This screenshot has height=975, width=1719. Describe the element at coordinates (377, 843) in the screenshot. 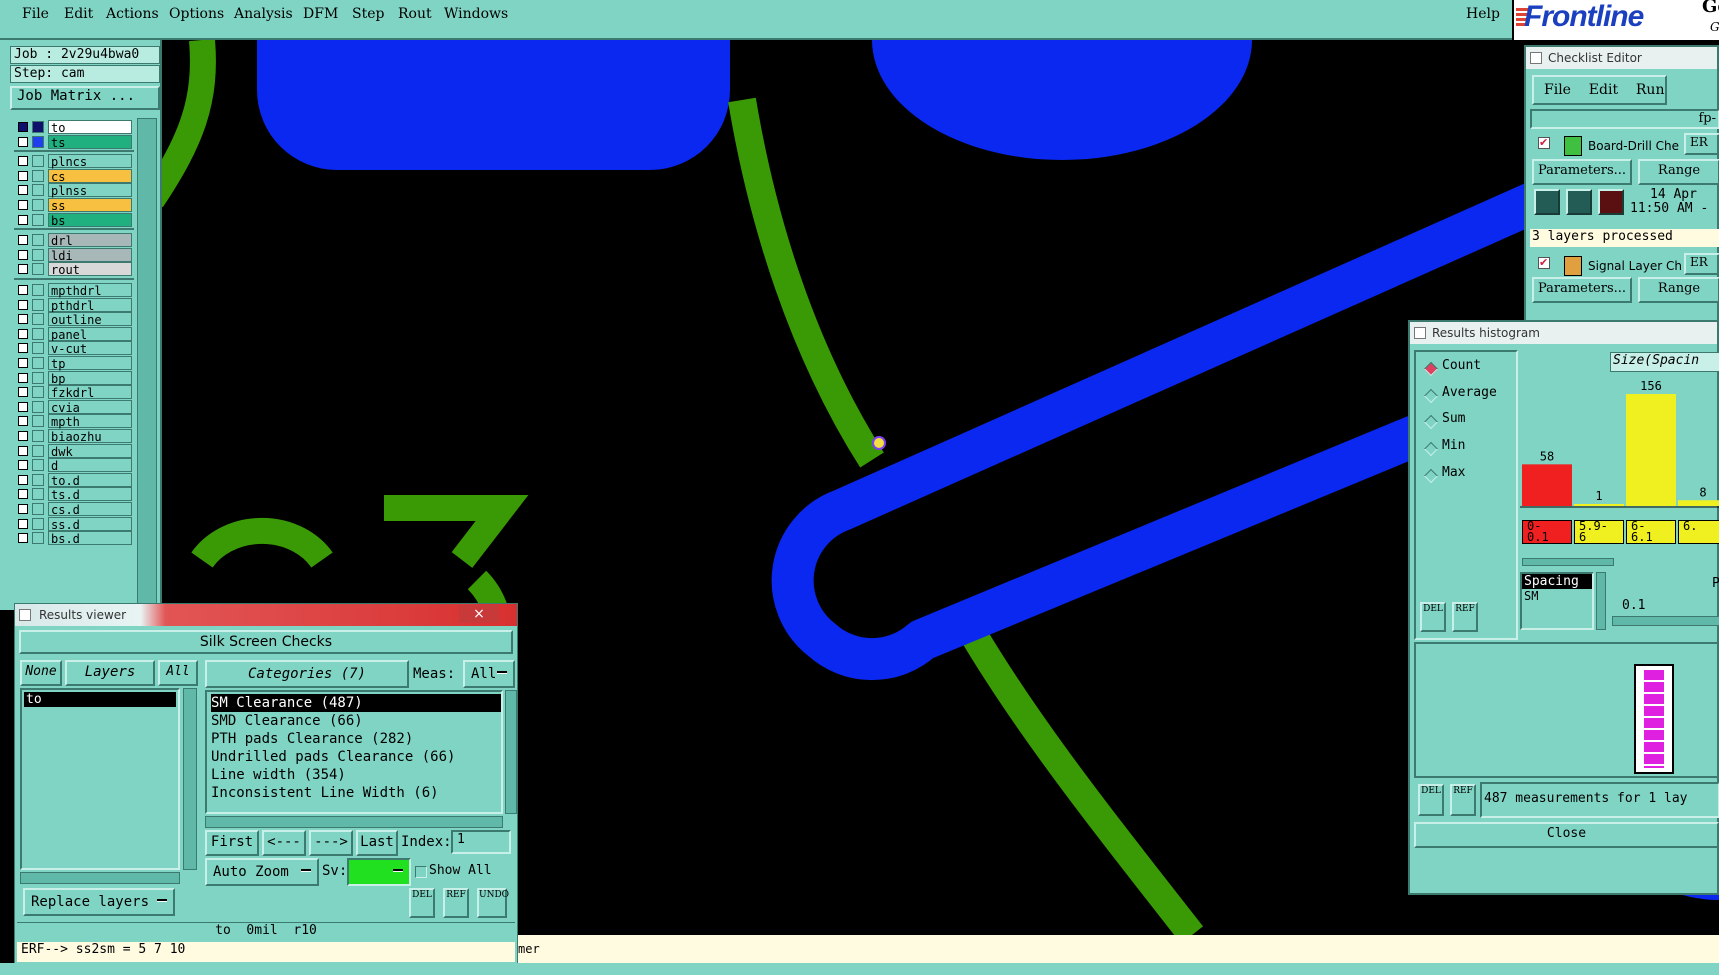

I see `last-button: Last` at that location.